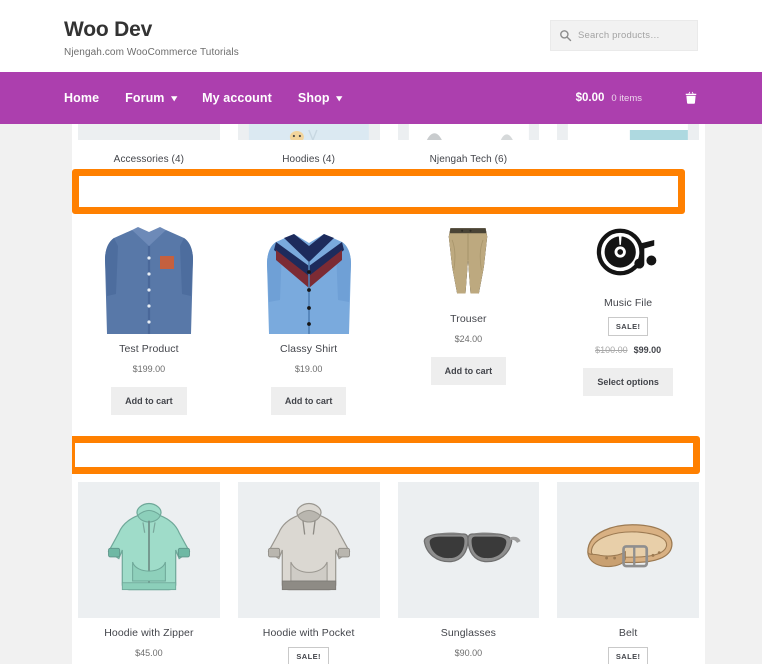 This screenshot has width=762, height=664. I want to click on category-label-fourth, so click(628, 159).